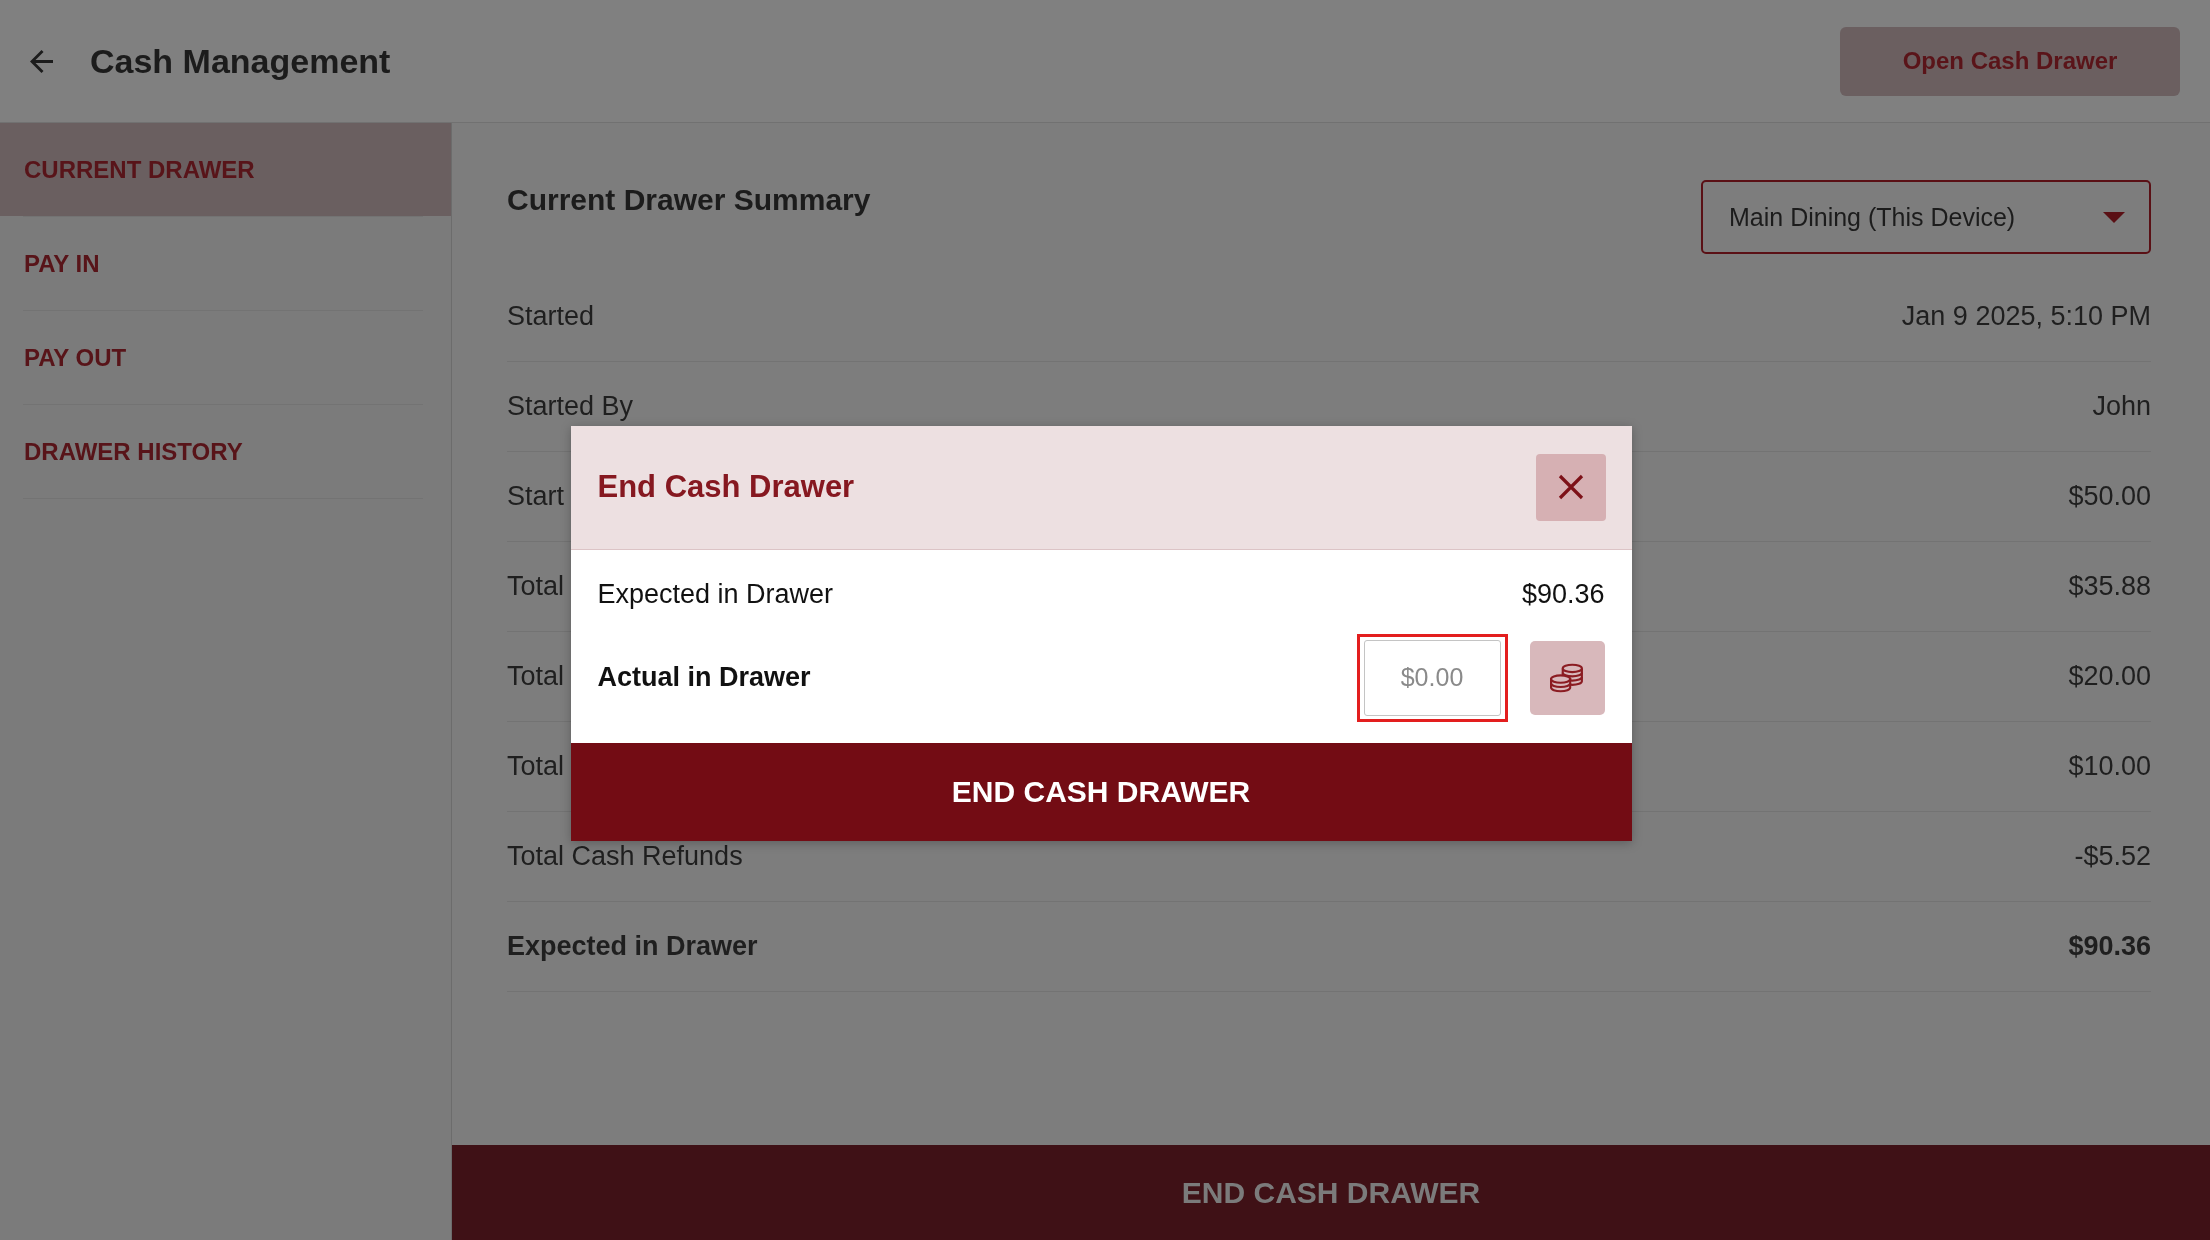 The width and height of the screenshot is (2210, 1240). I want to click on sidebar-item: DRAWER HISTORY, so click(225, 451).